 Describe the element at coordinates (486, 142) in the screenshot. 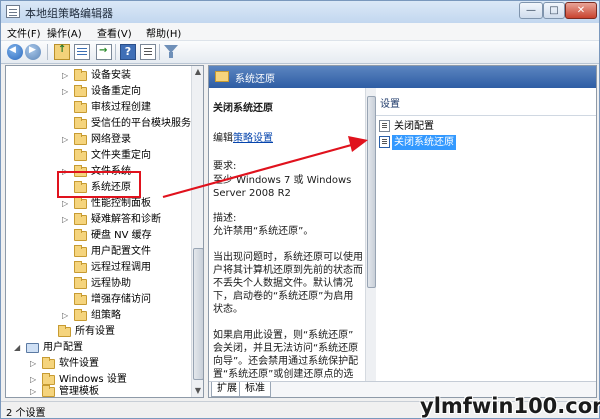

I see `setting-row-turn-off-system-restore: 关闭系统还原` at that location.